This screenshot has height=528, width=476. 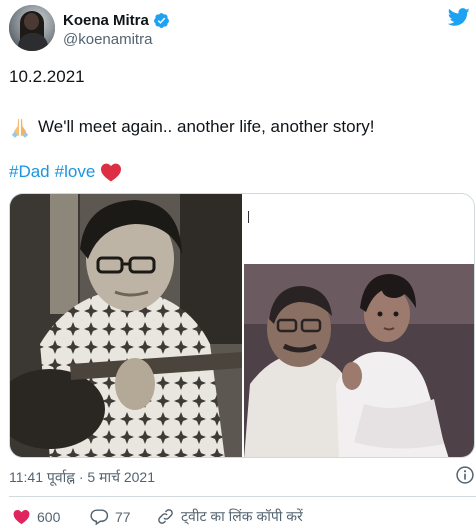 I want to click on reply-button: 77, so click(x=110, y=516).